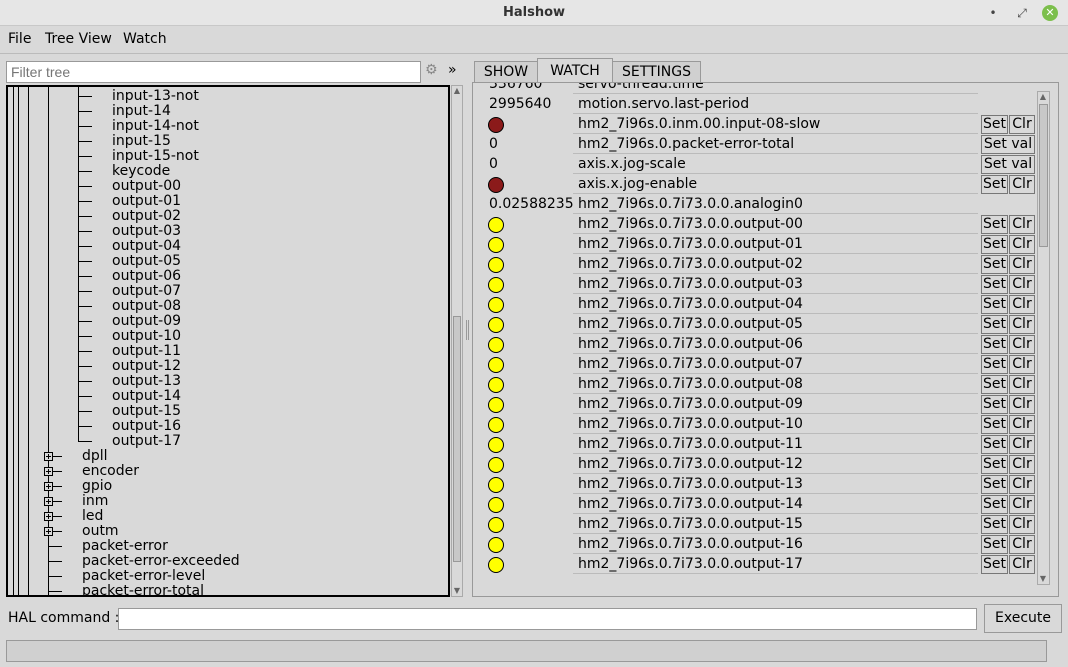 The image size is (1068, 667). Describe the element at coordinates (19, 39) in the screenshot. I see `menu-file: File` at that location.